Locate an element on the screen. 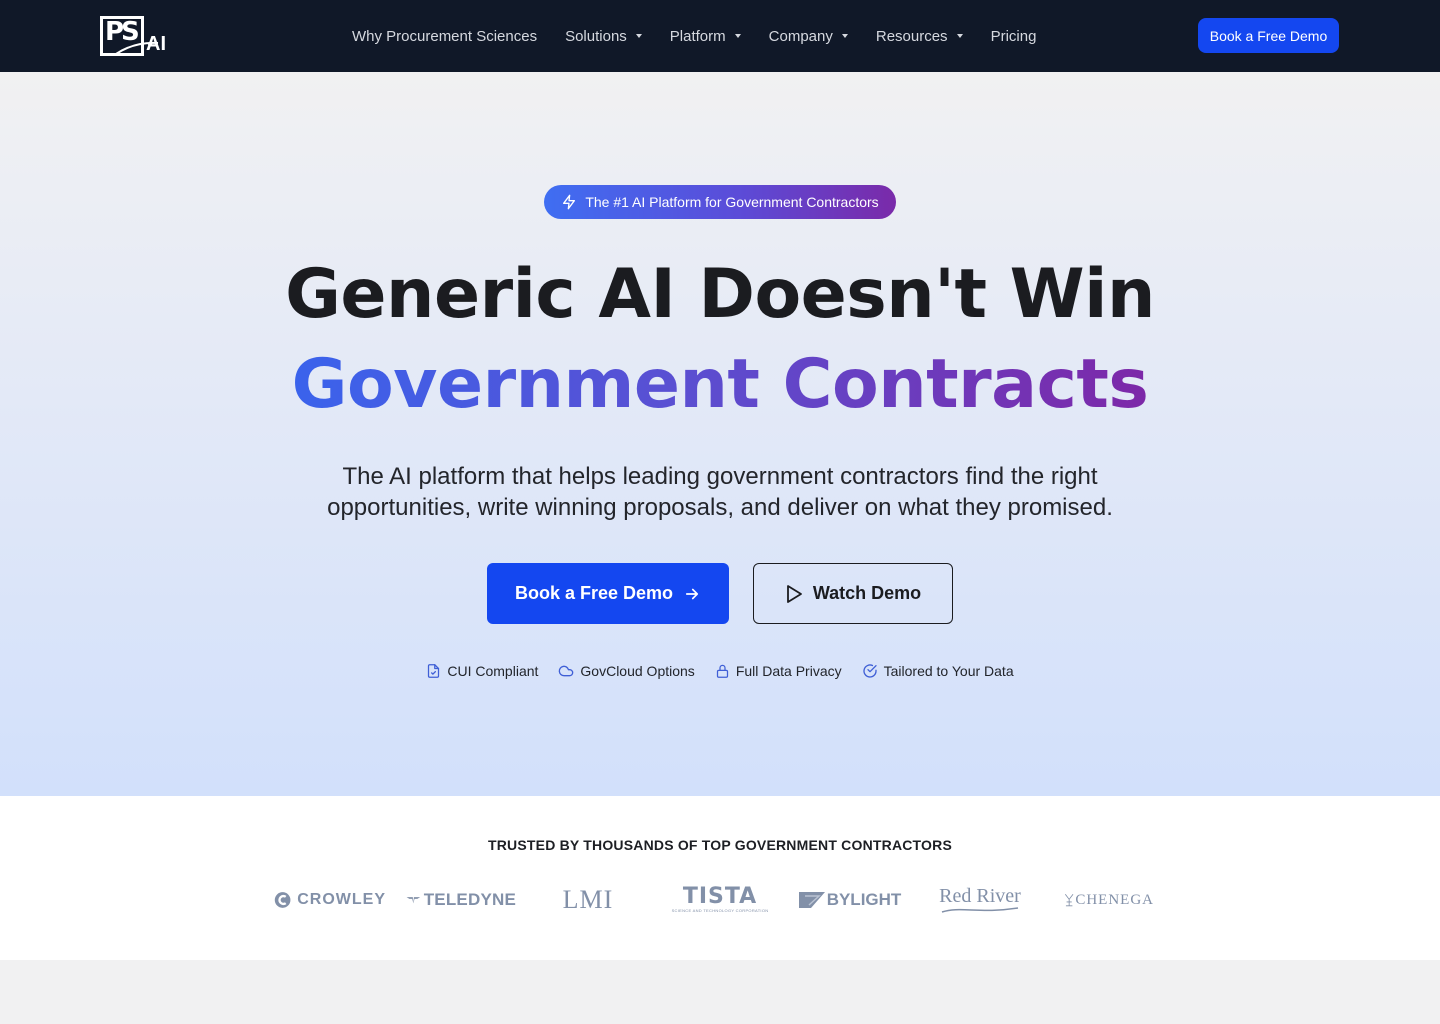 Image resolution: width=1440 pixels, height=1024 pixels. logo-tista: TISTA SCIENCE AND TECHNOLOGY CORPORATION is located at coordinates (720, 900).